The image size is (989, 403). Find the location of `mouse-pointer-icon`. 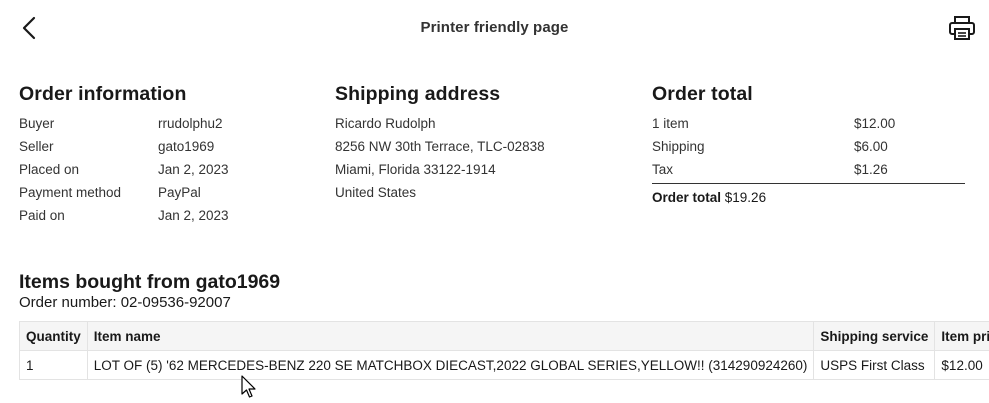

mouse-pointer-icon is located at coordinates (248, 386).